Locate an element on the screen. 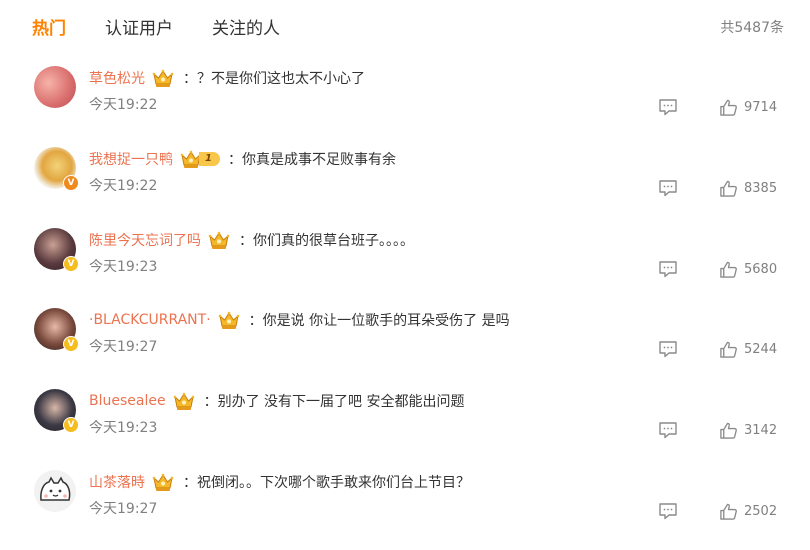  comment-text: 你真是成事不足败事有余 is located at coordinates (318, 160).